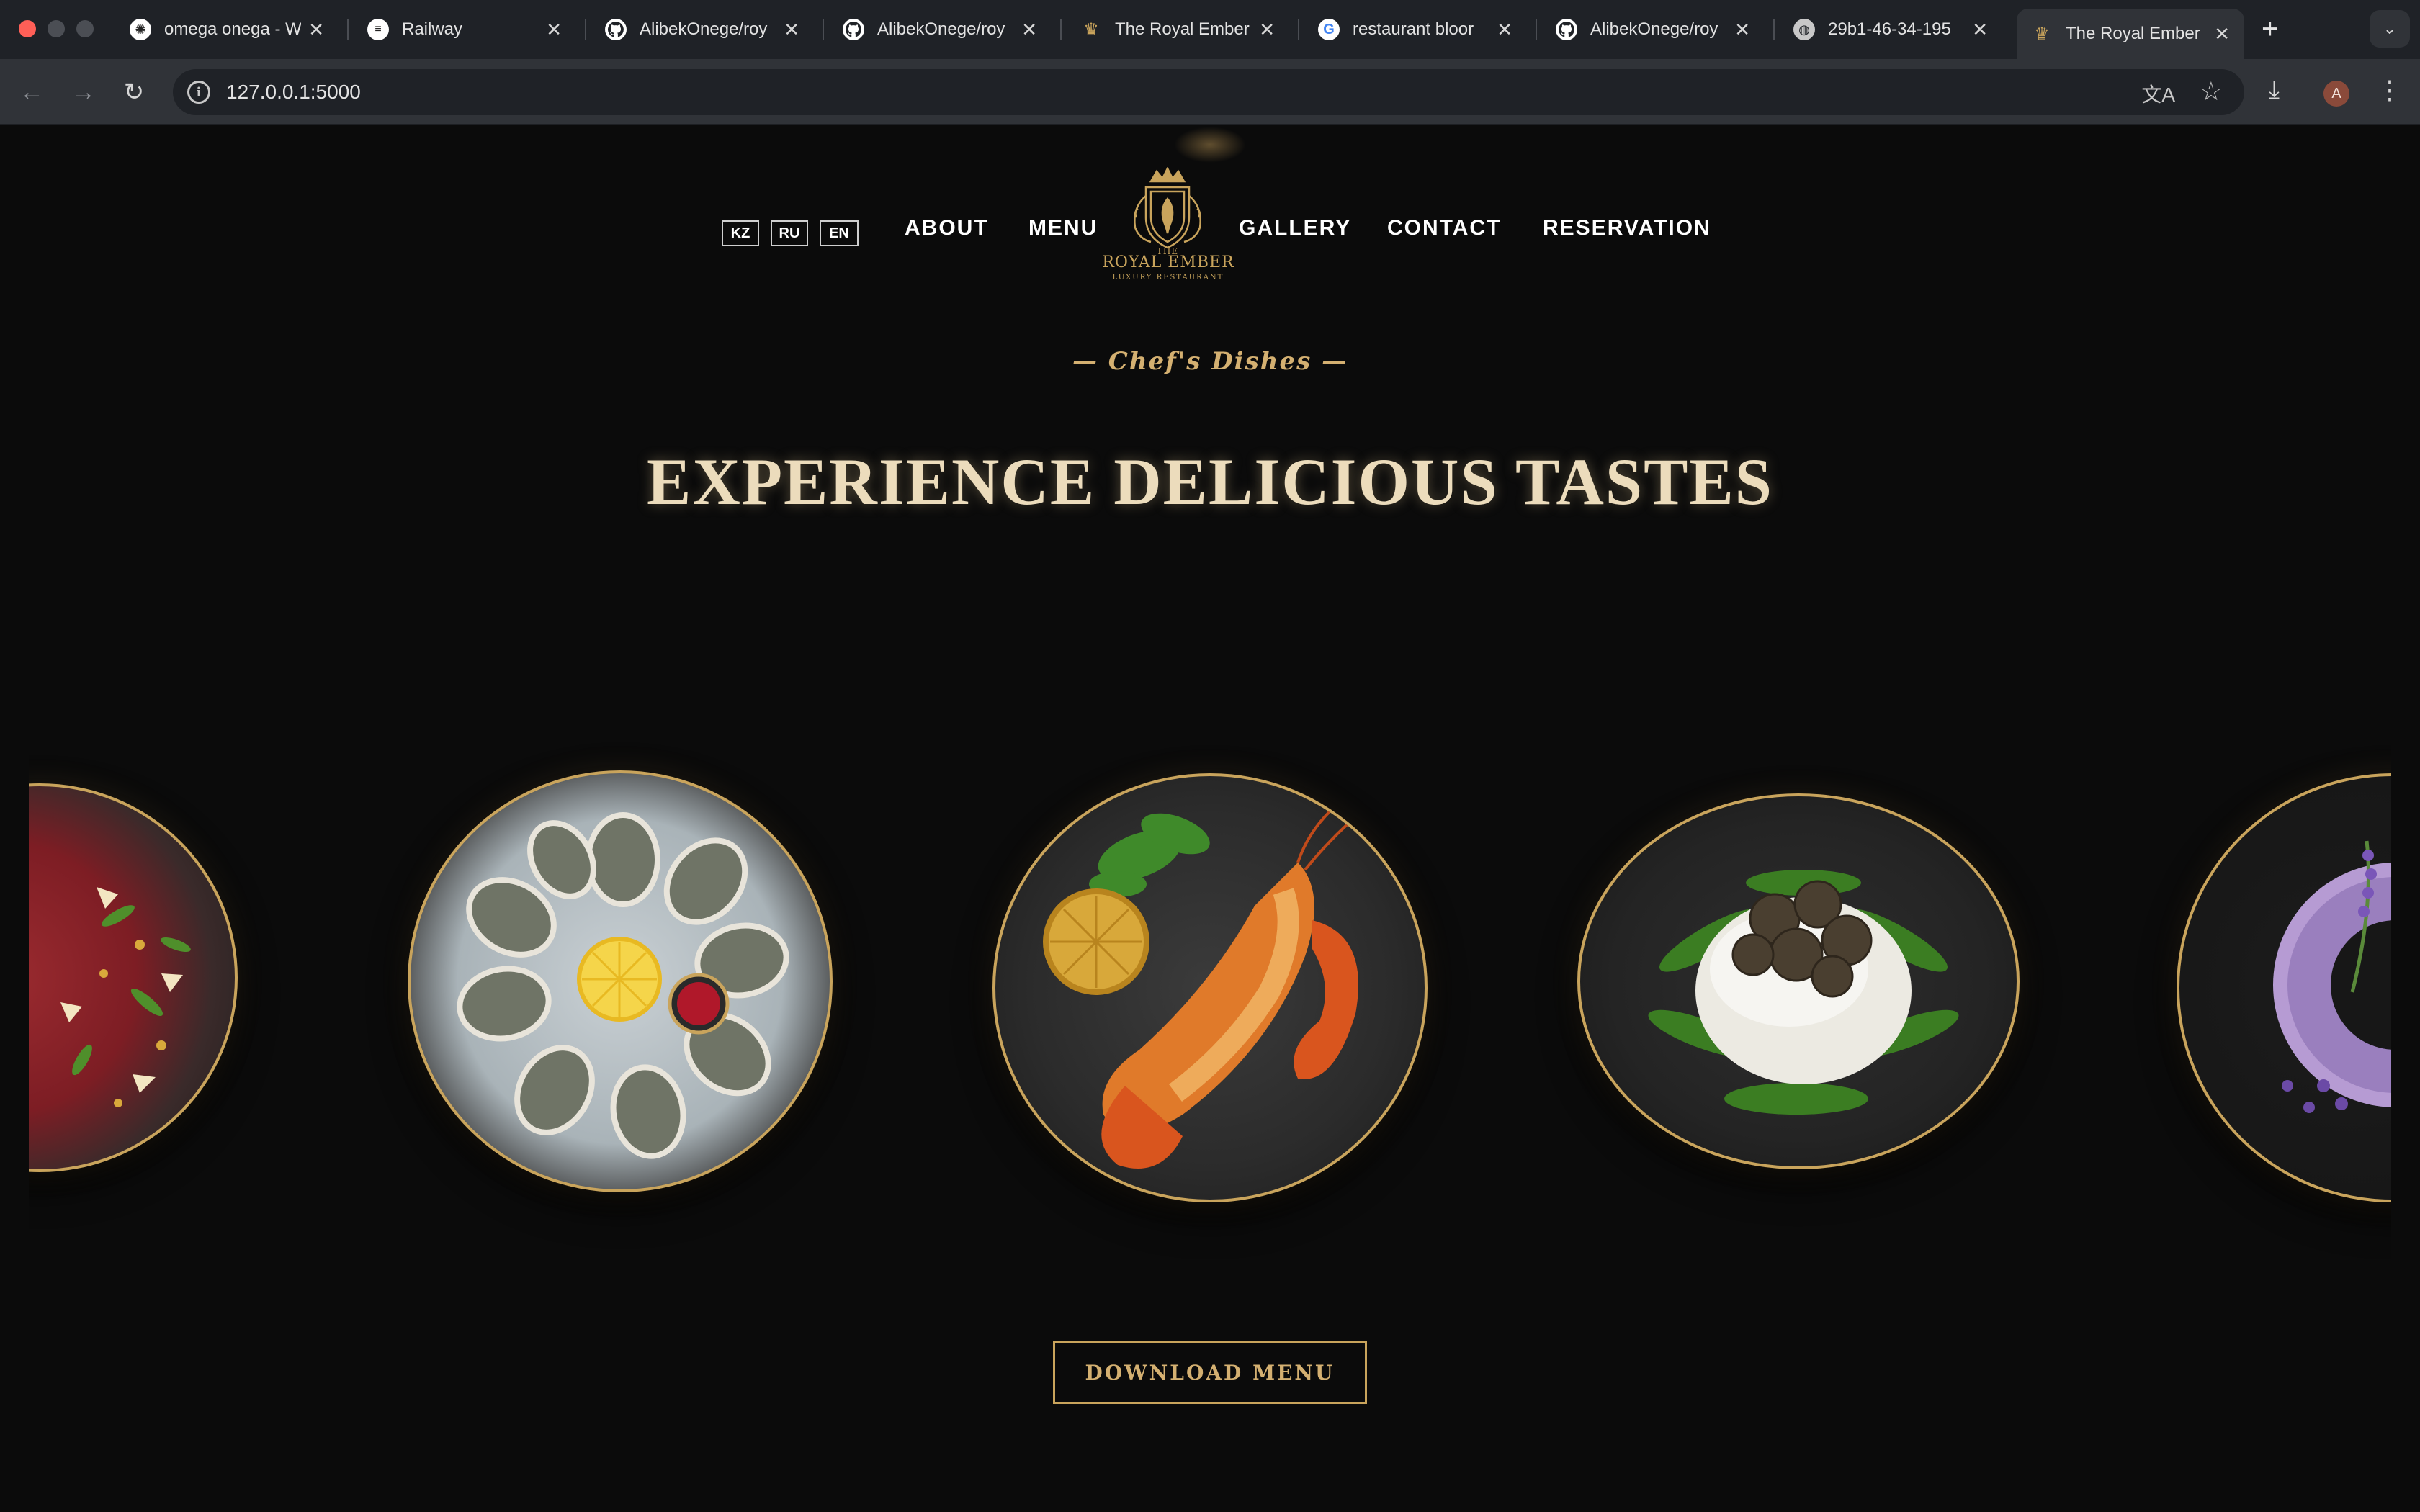 The width and height of the screenshot is (2420, 1512). What do you see at coordinates (839, 233) in the screenshot?
I see `lang-en-button: EN` at bounding box center [839, 233].